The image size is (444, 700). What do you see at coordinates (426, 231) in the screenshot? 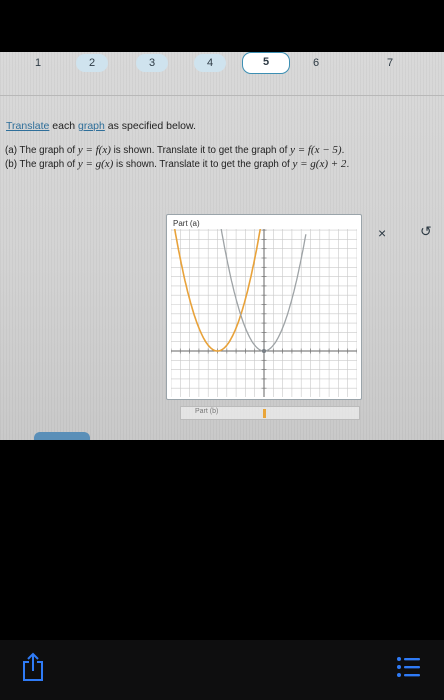
I see `undo-button: ↺` at bounding box center [426, 231].